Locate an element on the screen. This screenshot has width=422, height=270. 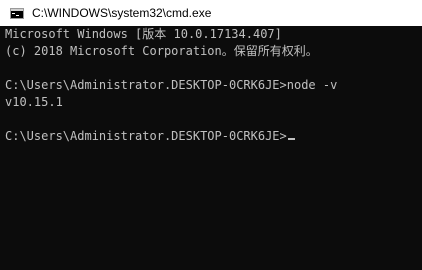
console-line: (c) 2018 Microsoft Corporation。保留所有权利。 is located at coordinates (161, 51).